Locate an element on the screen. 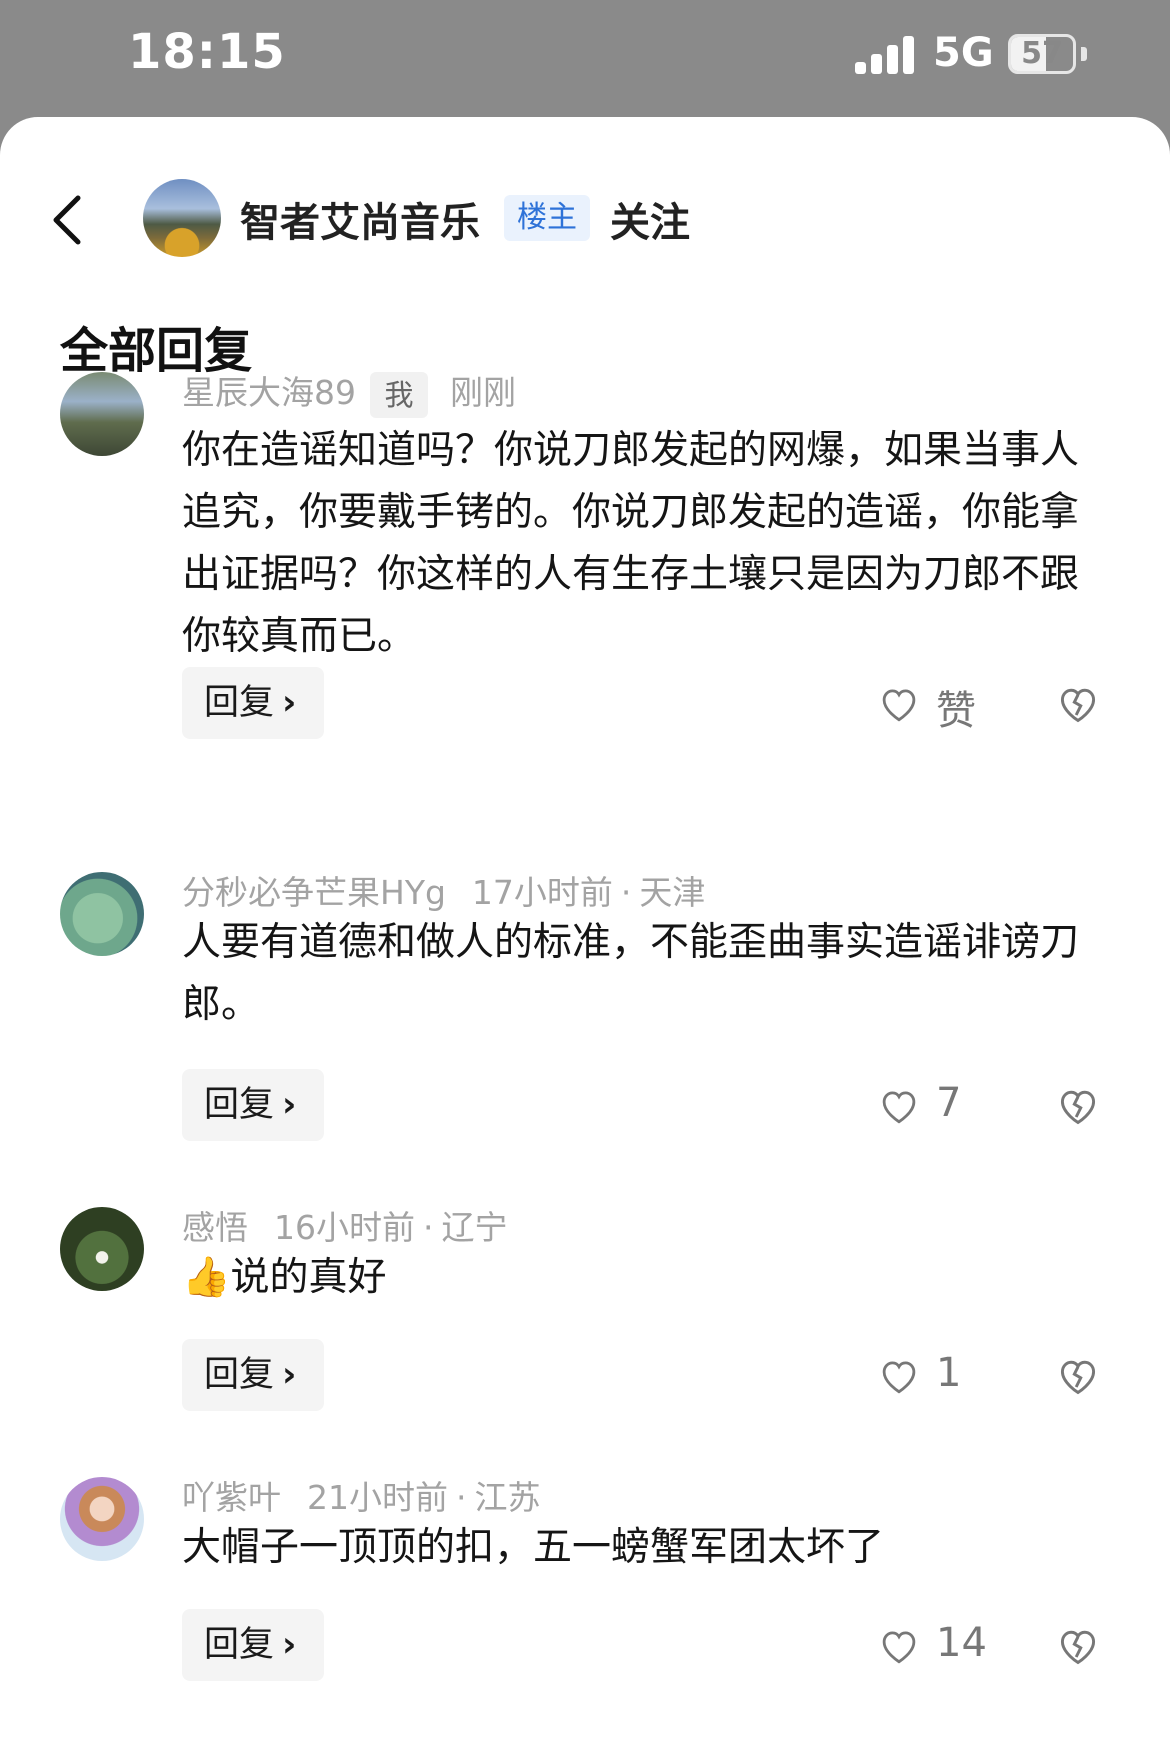  me-badge: 我 is located at coordinates (399, 394).